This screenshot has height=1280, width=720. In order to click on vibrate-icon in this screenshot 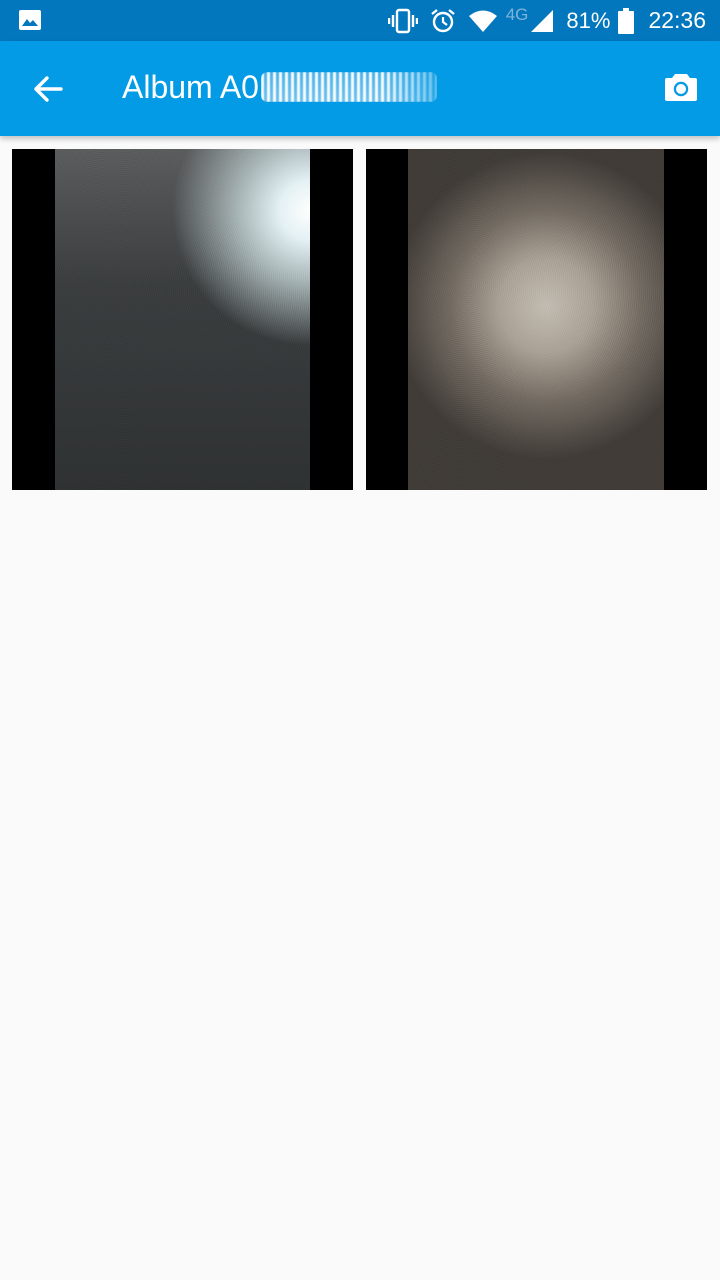, I will do `click(402, 21)`.